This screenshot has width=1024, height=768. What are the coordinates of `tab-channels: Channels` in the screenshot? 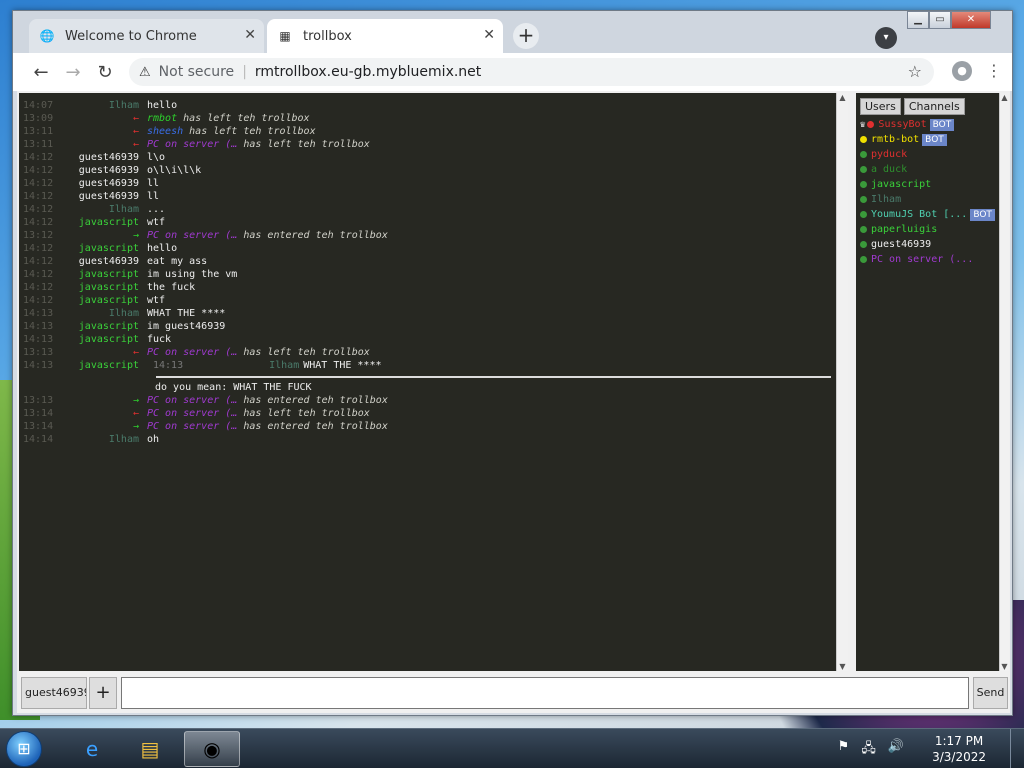 It's located at (934, 106).